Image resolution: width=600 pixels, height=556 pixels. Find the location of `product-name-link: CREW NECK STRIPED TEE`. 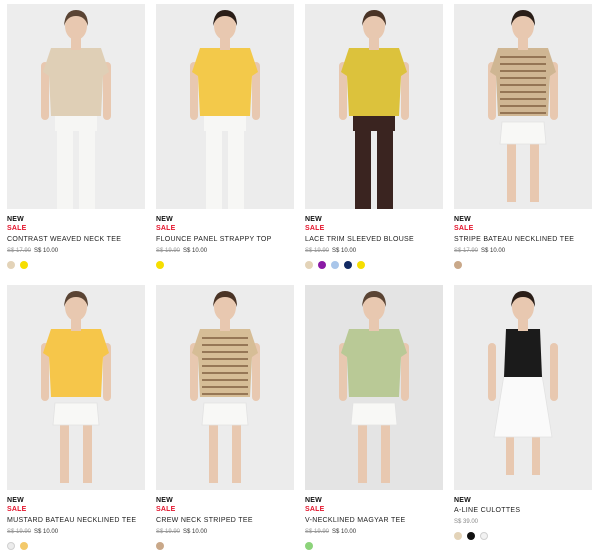

product-name-link: CREW NECK STRIPED TEE is located at coordinates (226, 521).